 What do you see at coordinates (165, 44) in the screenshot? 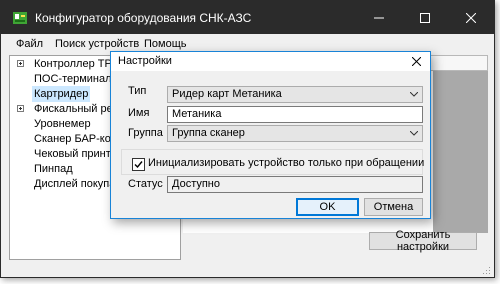
I see `menu-help: Помощь` at bounding box center [165, 44].